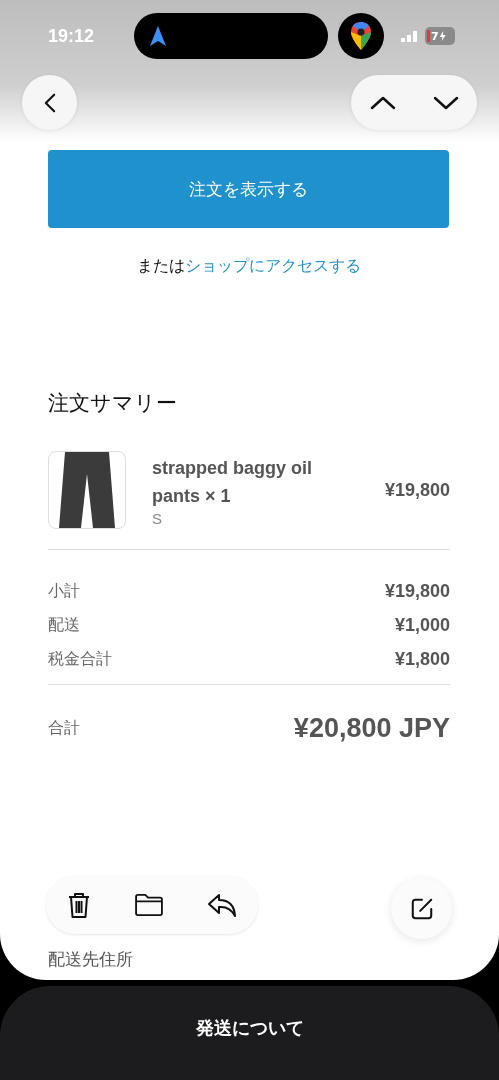  I want to click on battery-indicator: 7, so click(440, 36).